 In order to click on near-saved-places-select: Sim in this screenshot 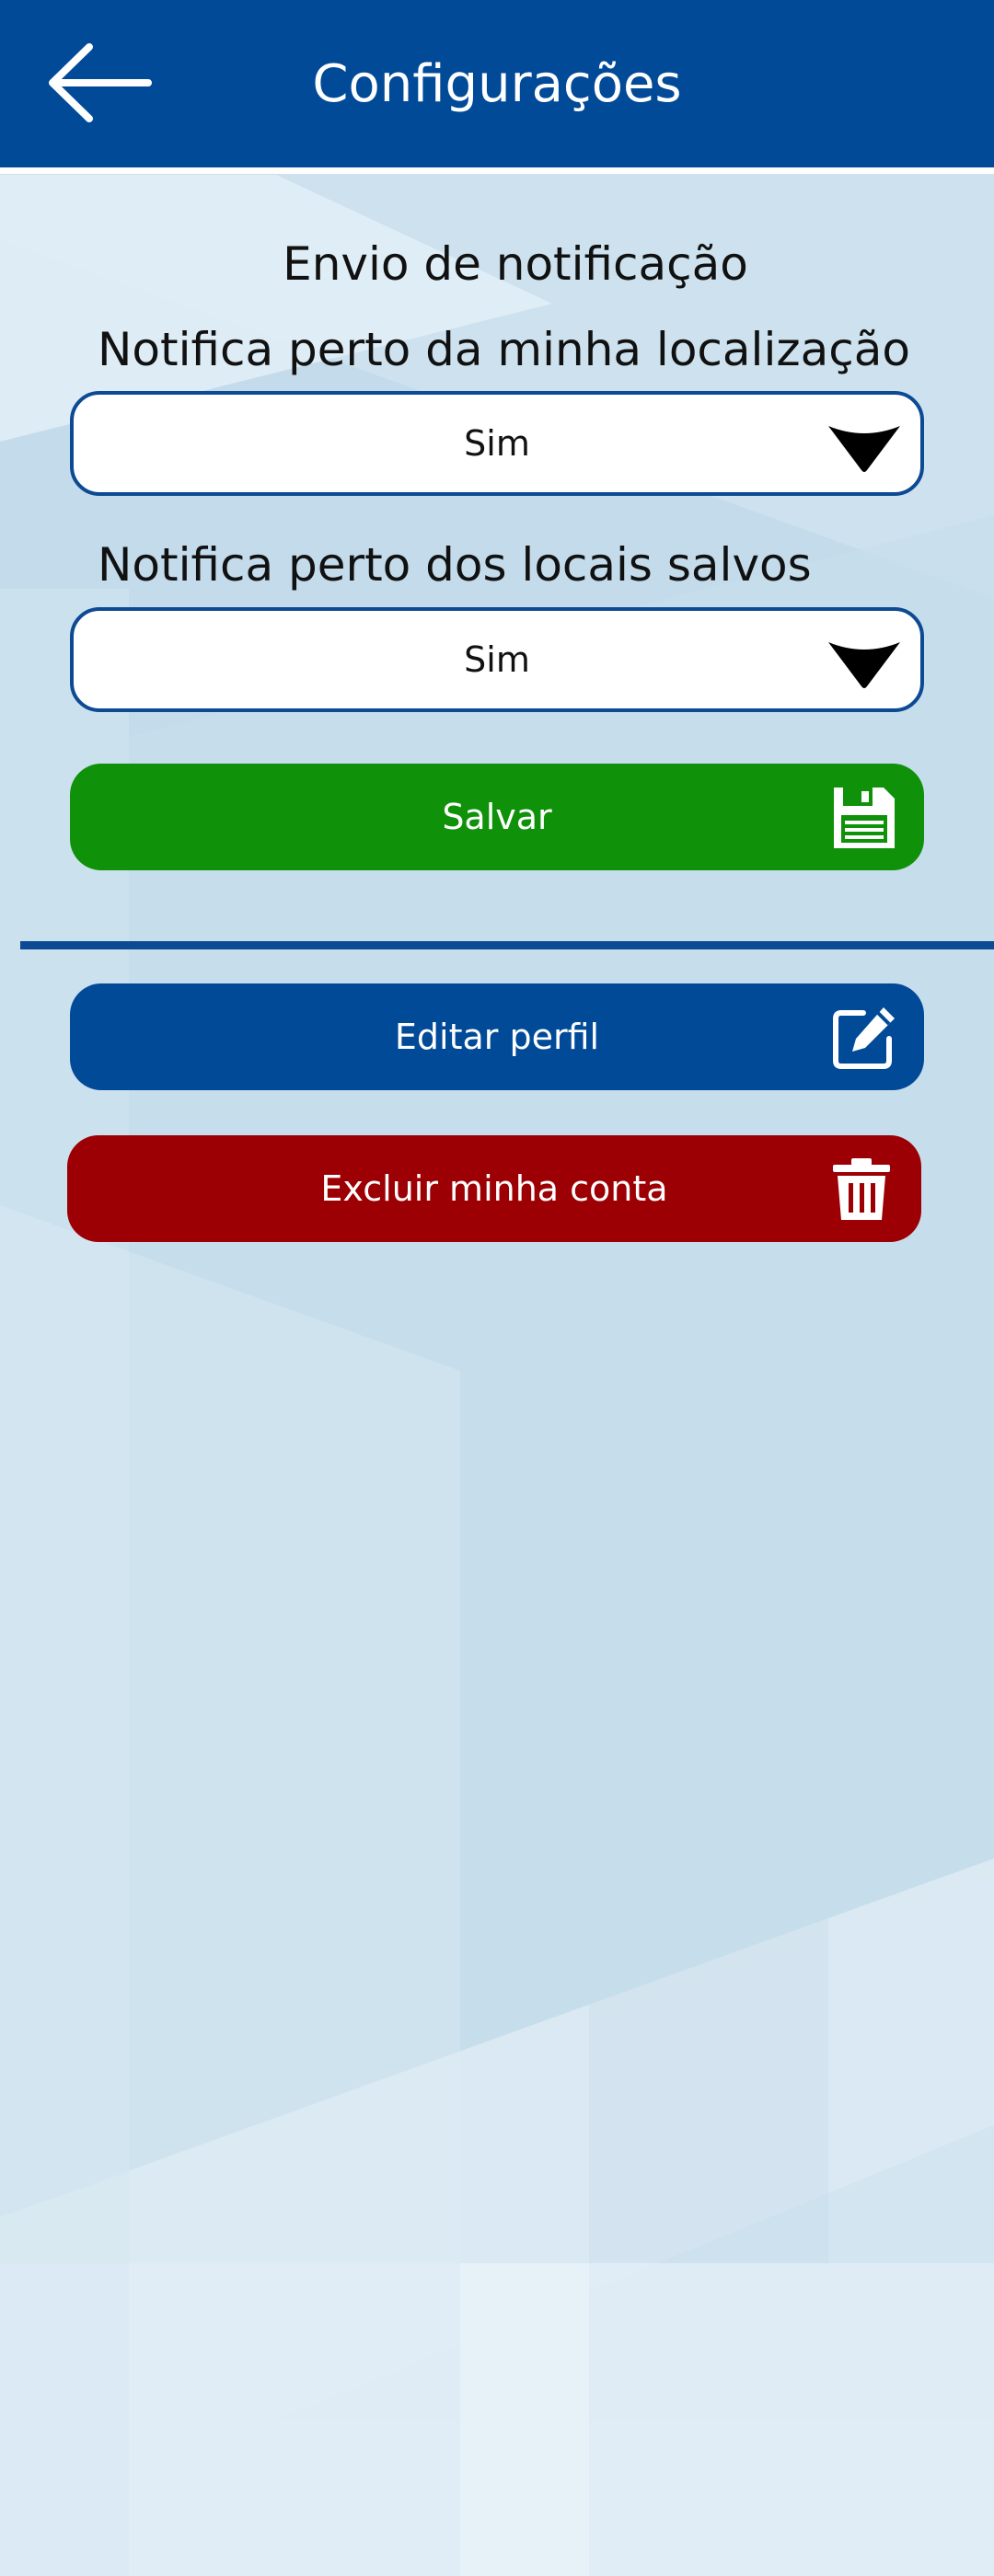, I will do `click(497, 659)`.